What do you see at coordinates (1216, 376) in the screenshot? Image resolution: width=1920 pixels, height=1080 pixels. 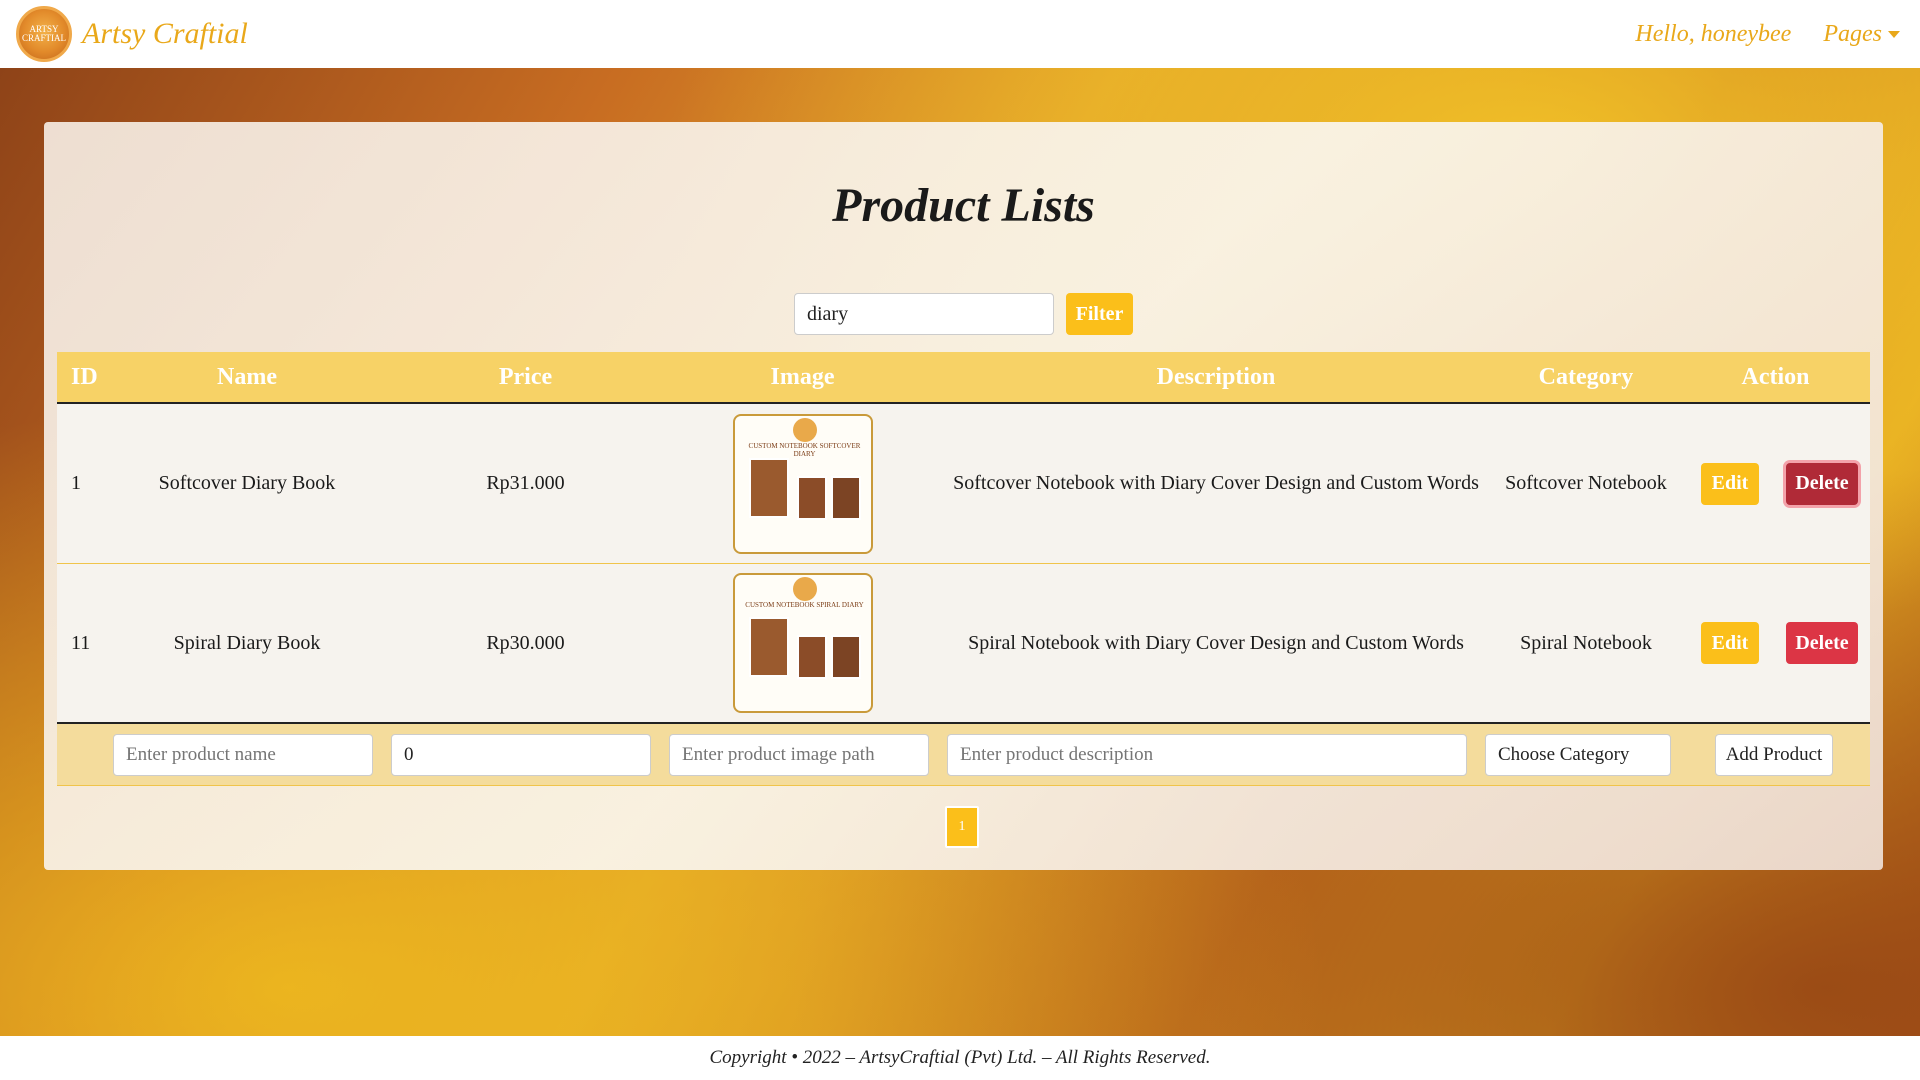 I see `header-description: Description` at bounding box center [1216, 376].